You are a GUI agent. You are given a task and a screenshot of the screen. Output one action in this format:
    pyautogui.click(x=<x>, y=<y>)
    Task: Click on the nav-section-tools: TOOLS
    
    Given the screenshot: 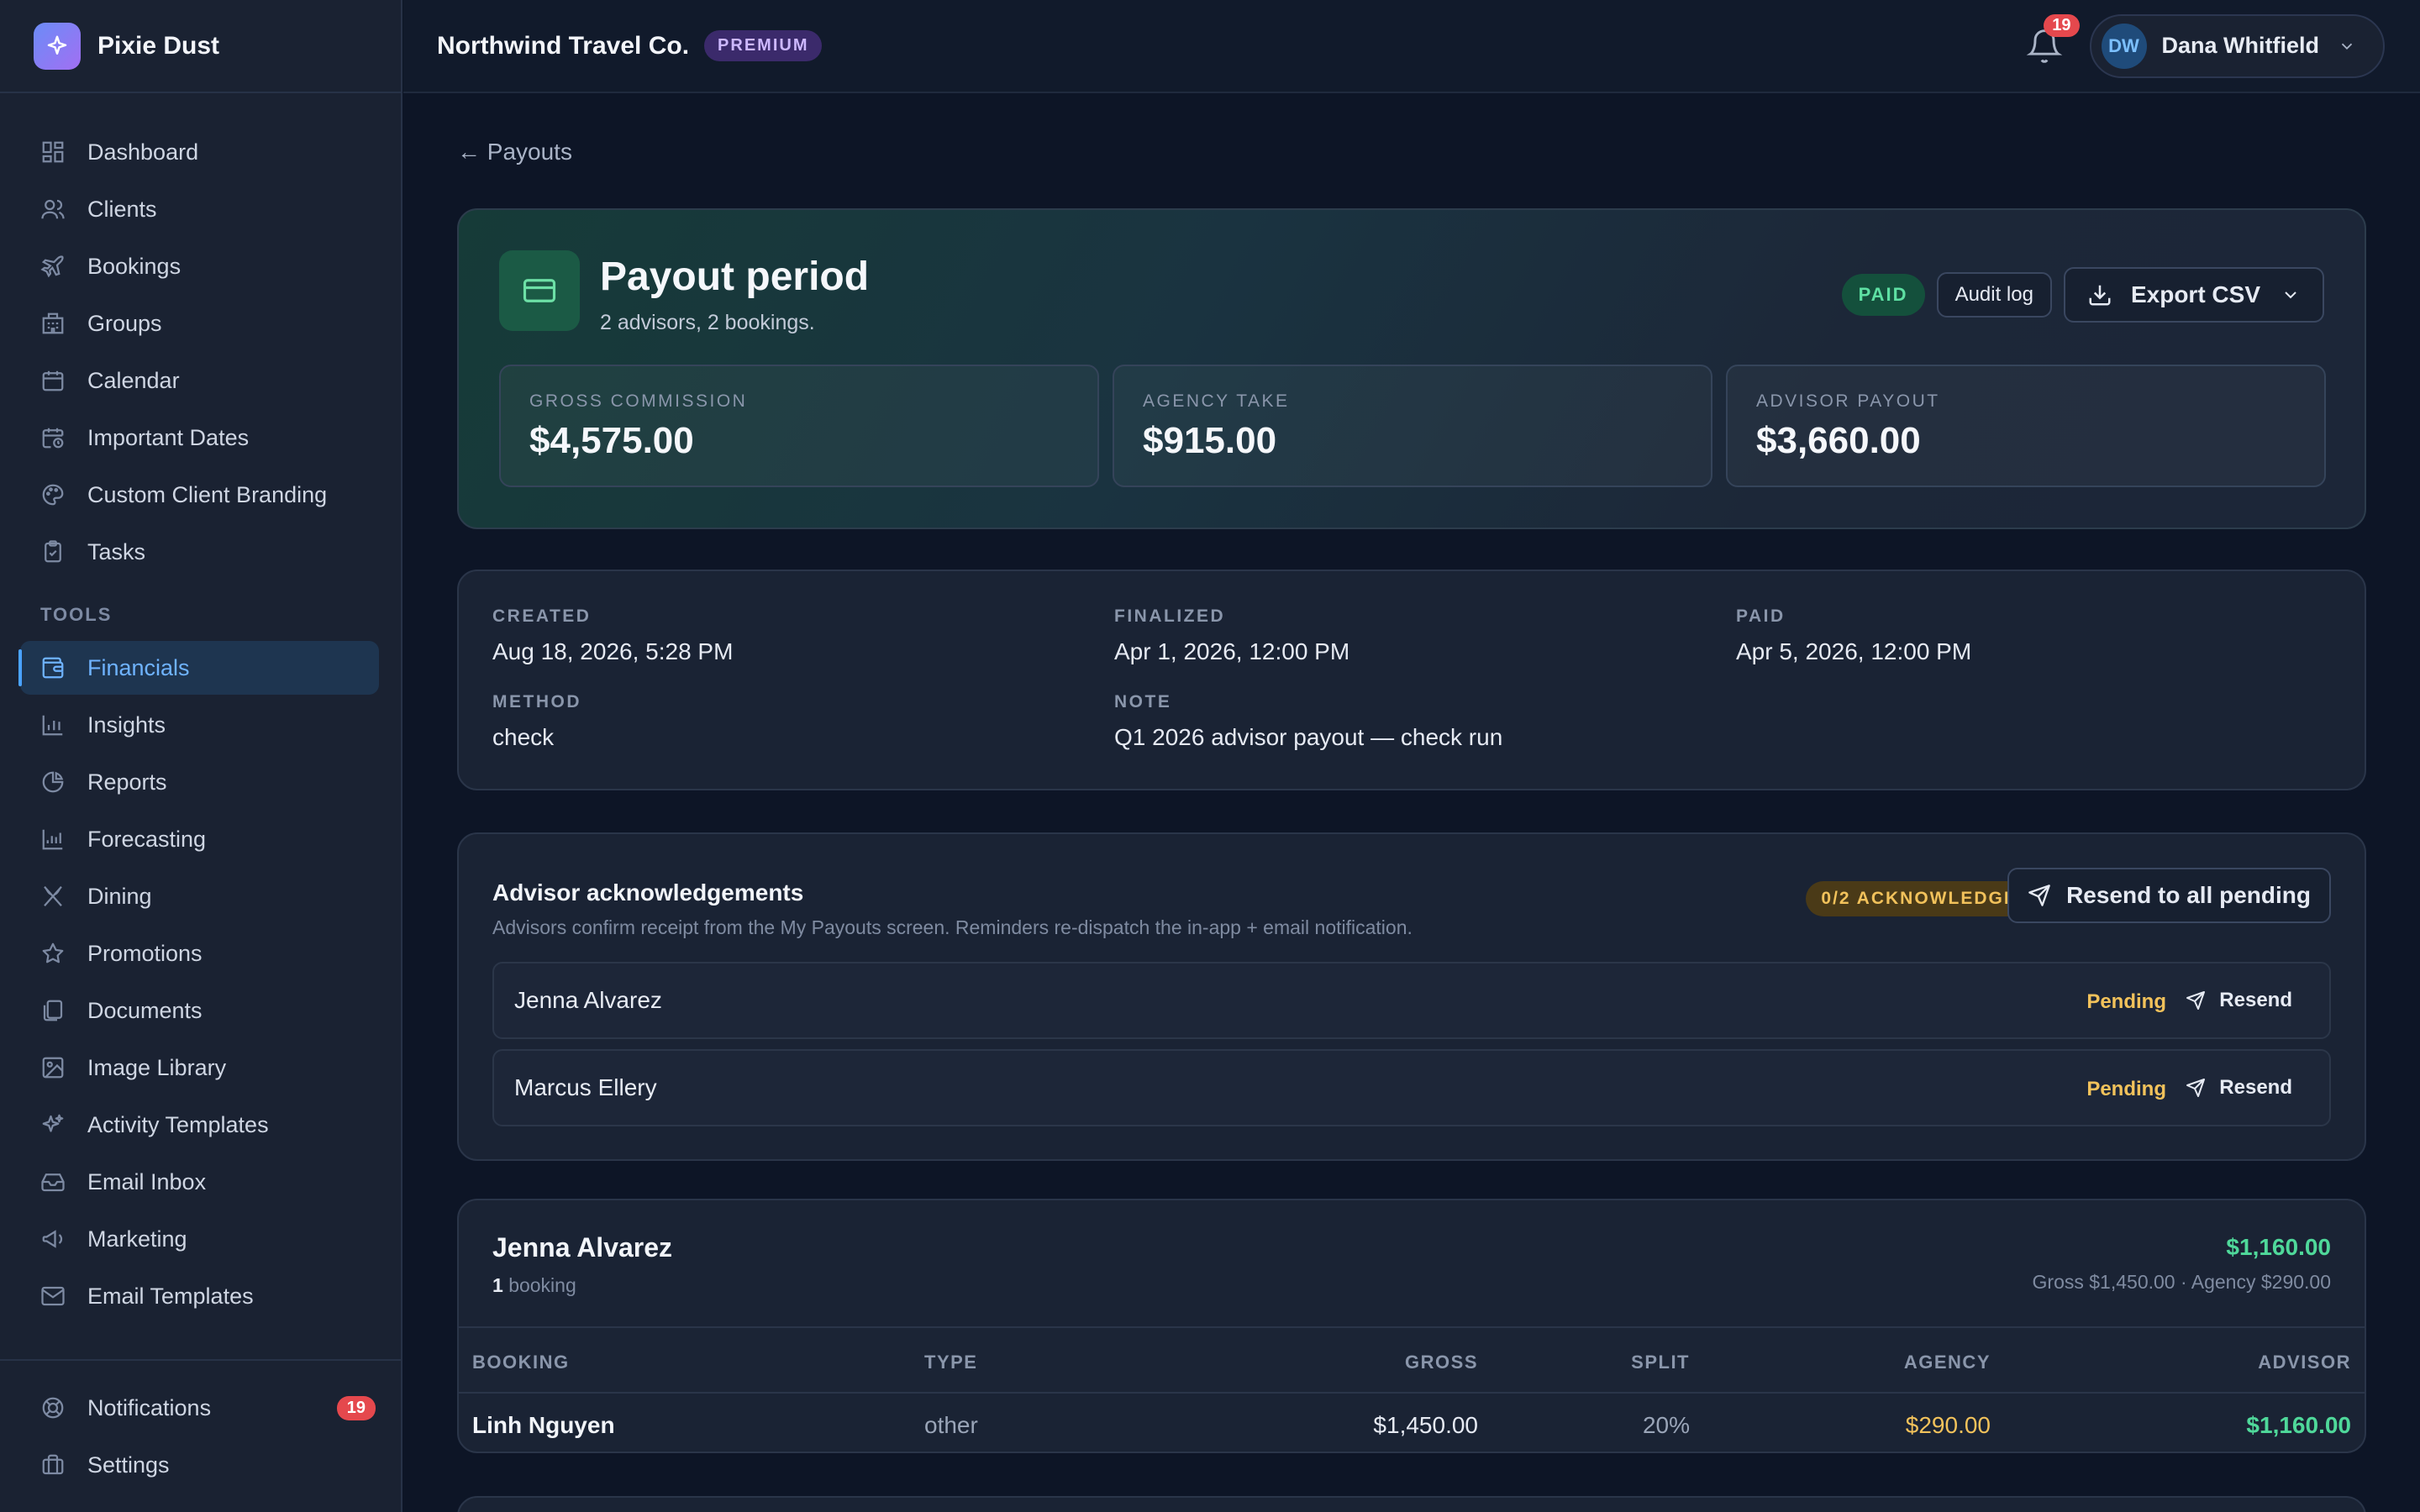 What is the action you would take?
    pyautogui.click(x=77, y=614)
    